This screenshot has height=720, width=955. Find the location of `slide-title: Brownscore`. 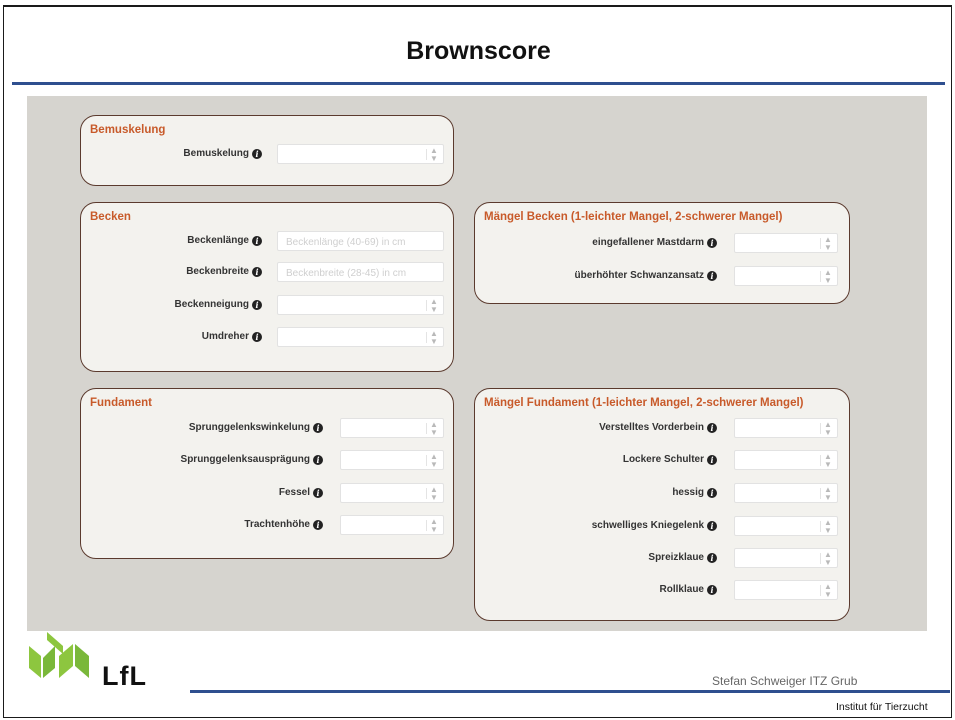

slide-title: Brownscore is located at coordinates (478, 51).